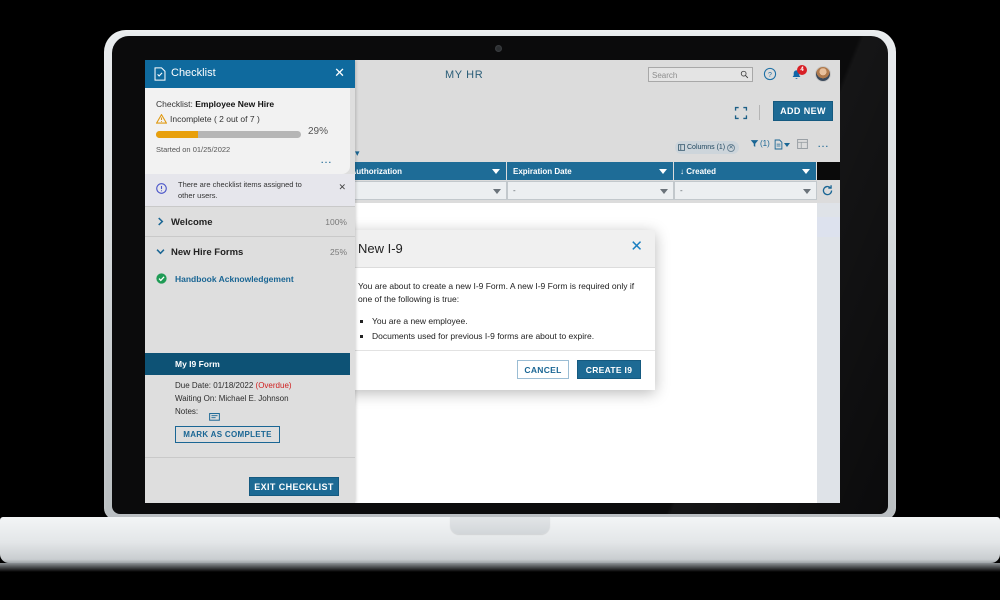 This screenshot has width=1000, height=600. I want to click on export-control, so click(782, 144).